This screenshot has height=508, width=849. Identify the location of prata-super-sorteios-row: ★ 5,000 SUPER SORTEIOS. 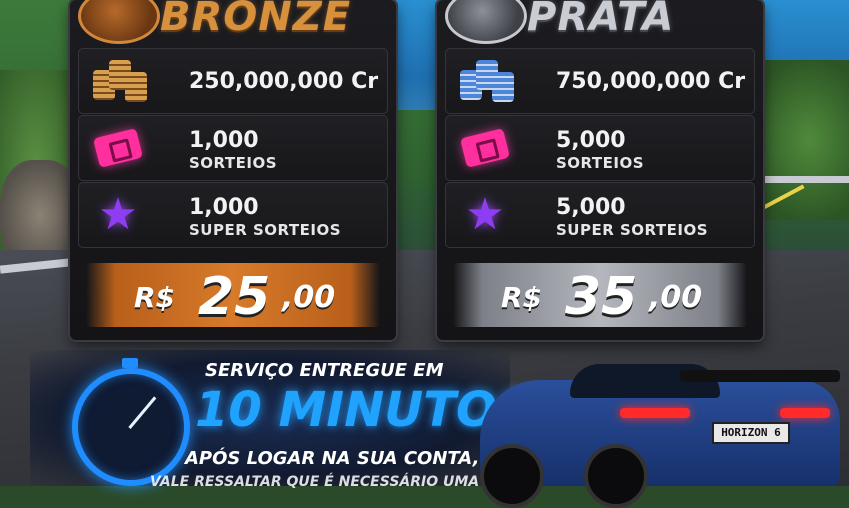
(600, 215).